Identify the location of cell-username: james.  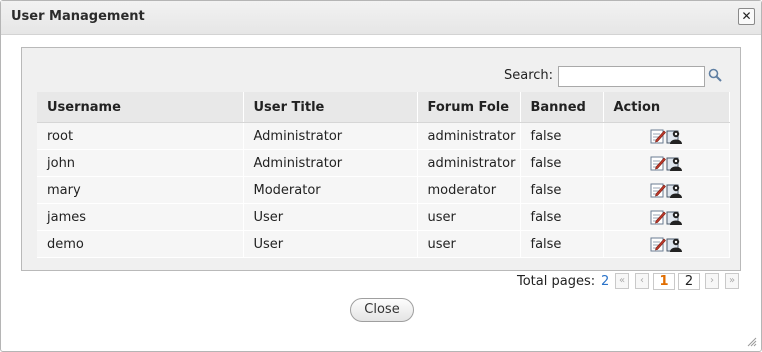
(140, 217).